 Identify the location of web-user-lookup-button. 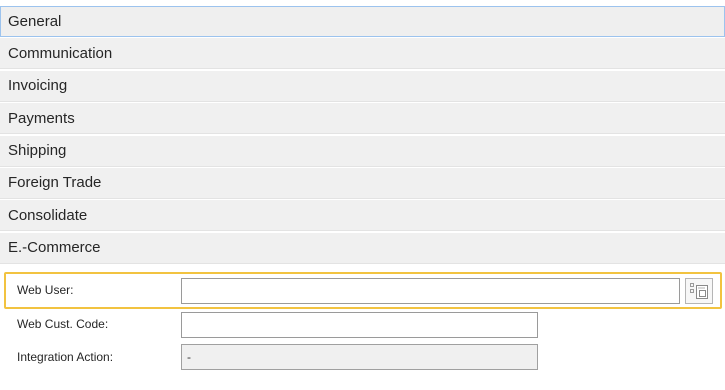
(699, 291).